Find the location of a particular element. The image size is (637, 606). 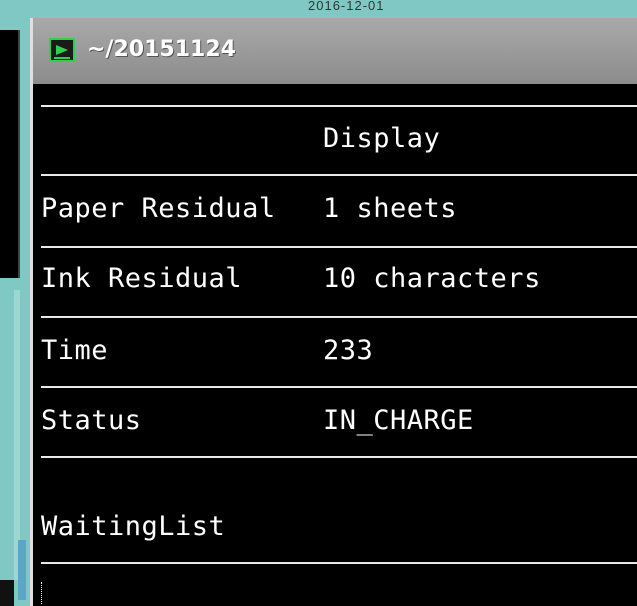

background-window-bottom is located at coordinates (7, 593).